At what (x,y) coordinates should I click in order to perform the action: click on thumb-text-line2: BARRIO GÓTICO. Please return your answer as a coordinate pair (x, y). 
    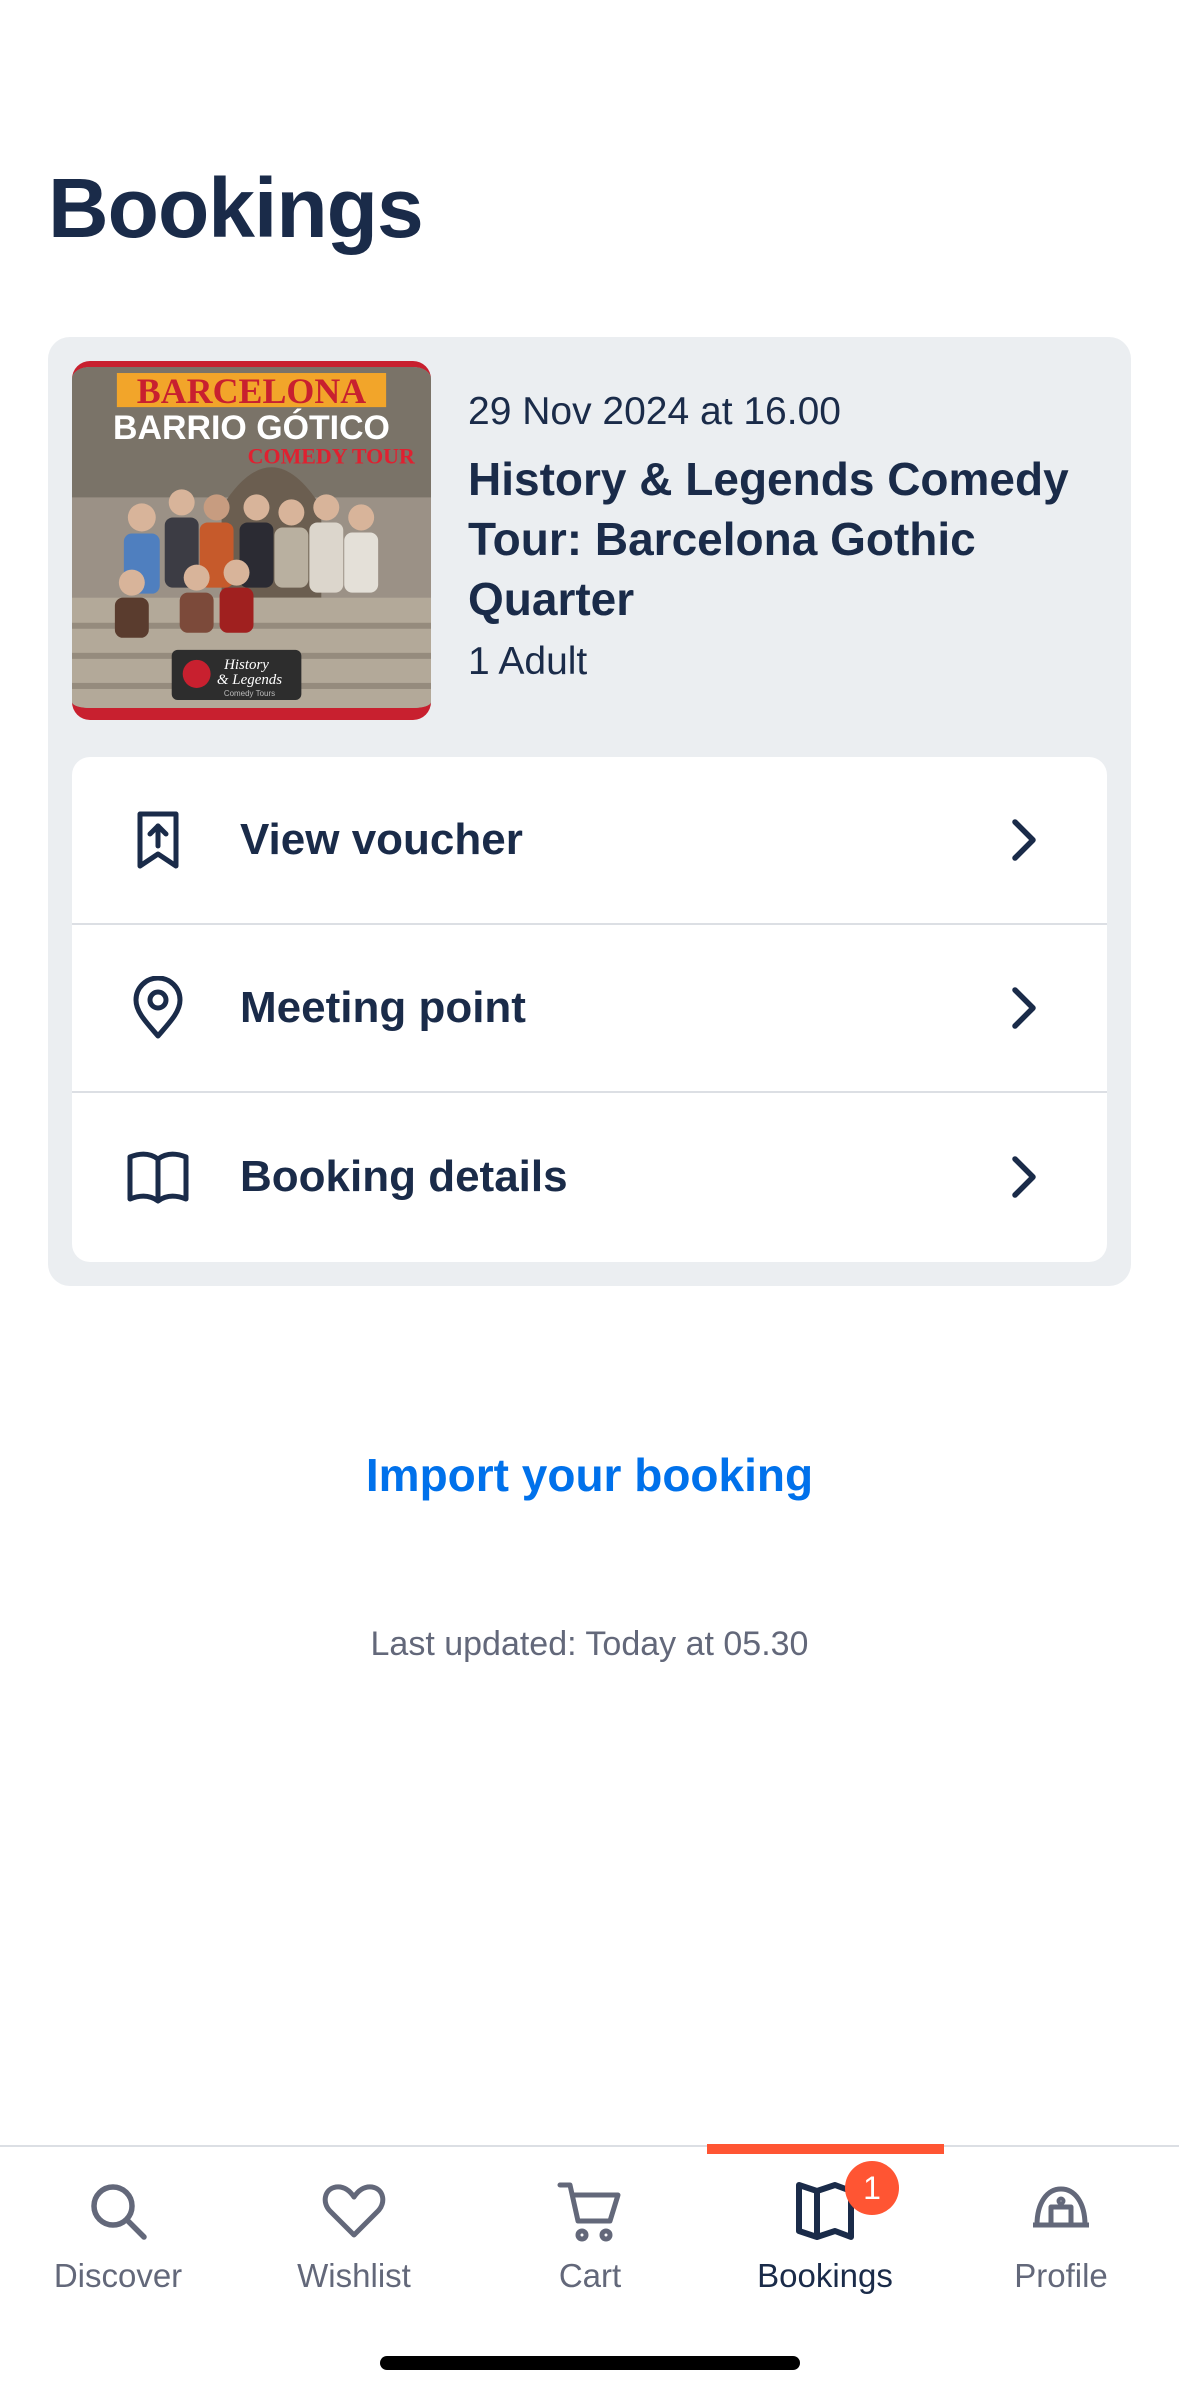
    Looking at the image, I should click on (251, 428).